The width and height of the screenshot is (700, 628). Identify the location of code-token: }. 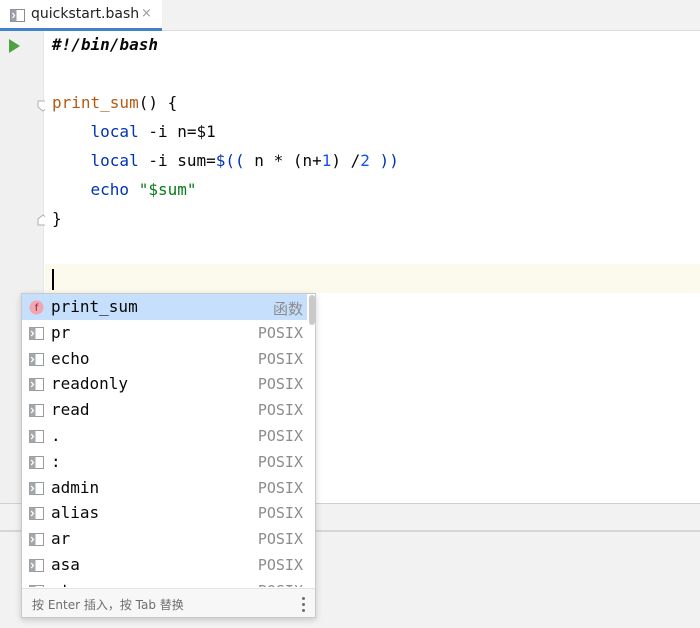
(57, 218).